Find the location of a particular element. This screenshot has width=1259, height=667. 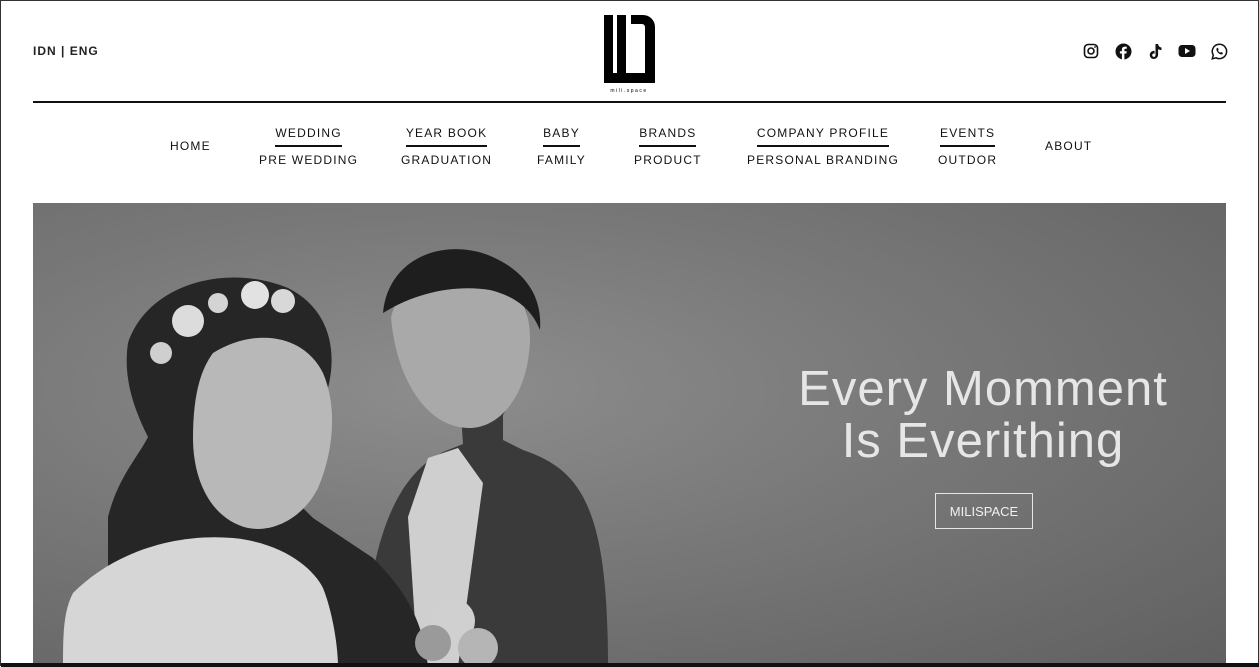

nav-events: EVENTS is located at coordinates (967, 136).